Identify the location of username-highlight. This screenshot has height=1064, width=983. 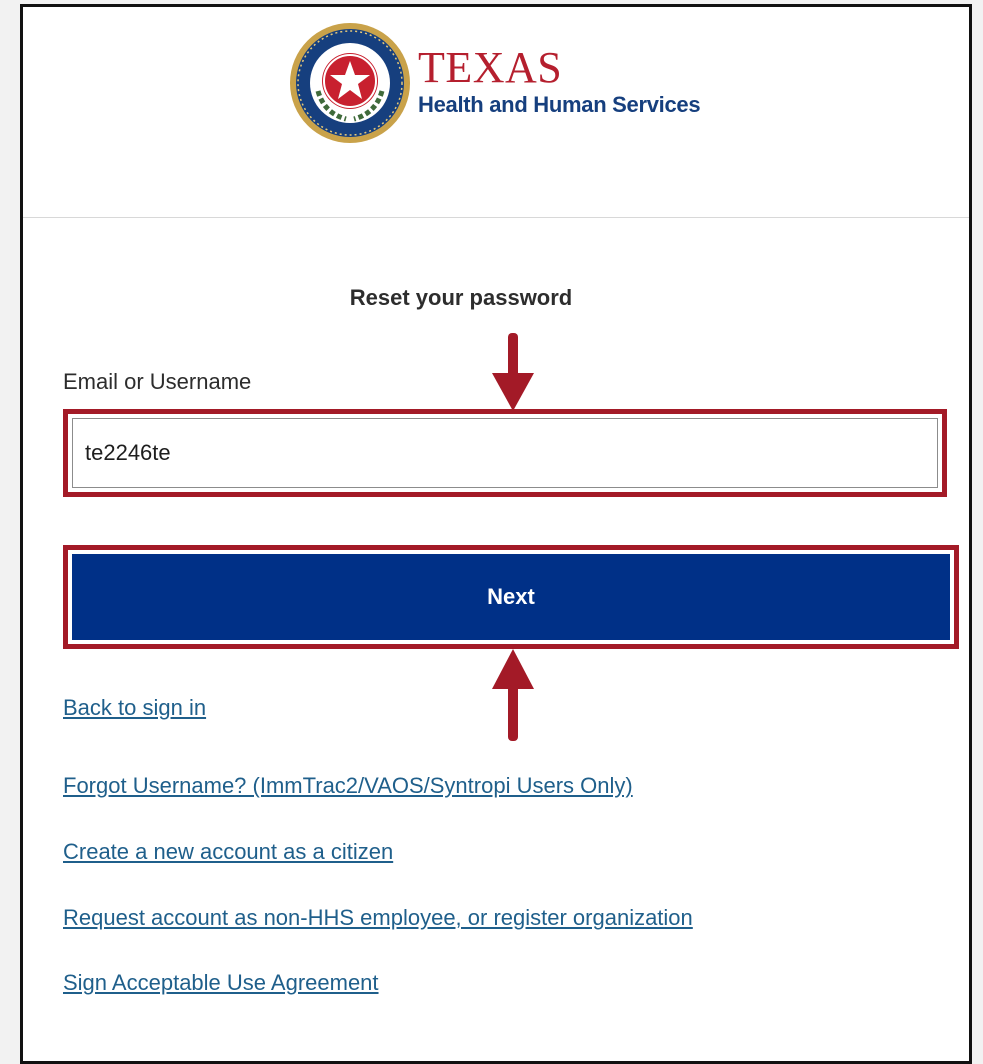
(505, 453).